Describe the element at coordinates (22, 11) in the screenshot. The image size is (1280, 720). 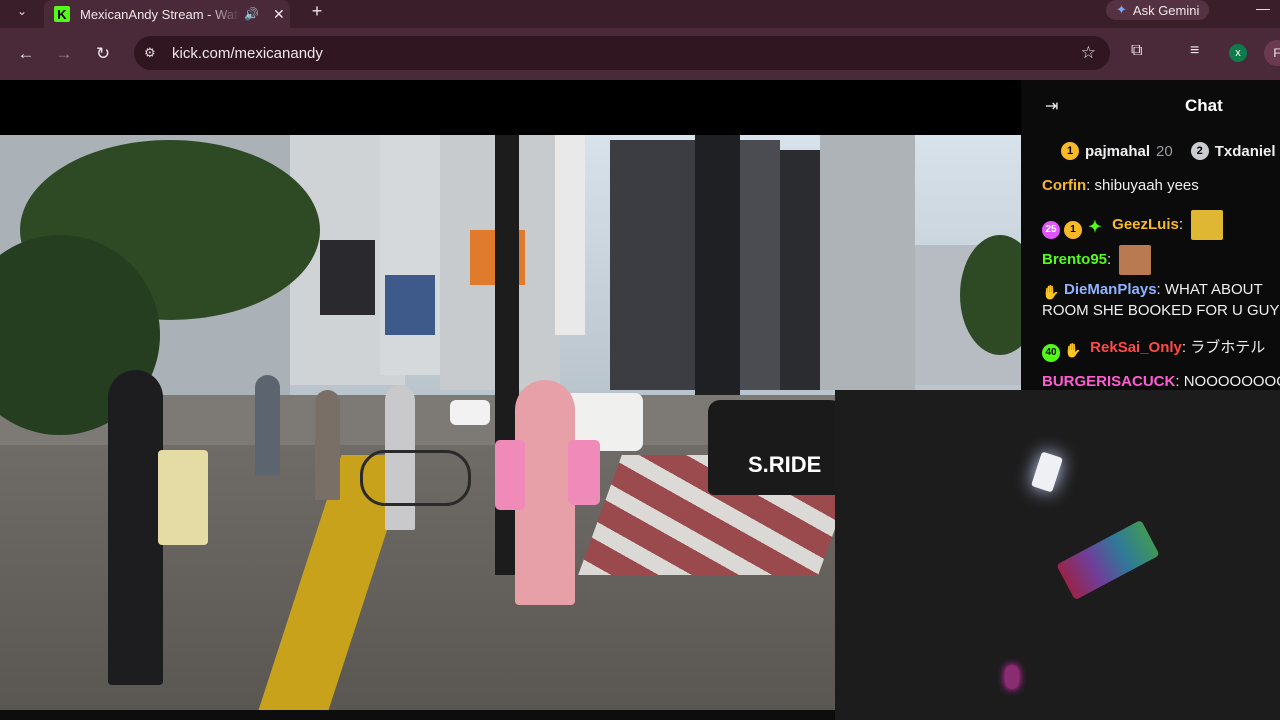
I see `tab-search-icon: ⌄` at that location.